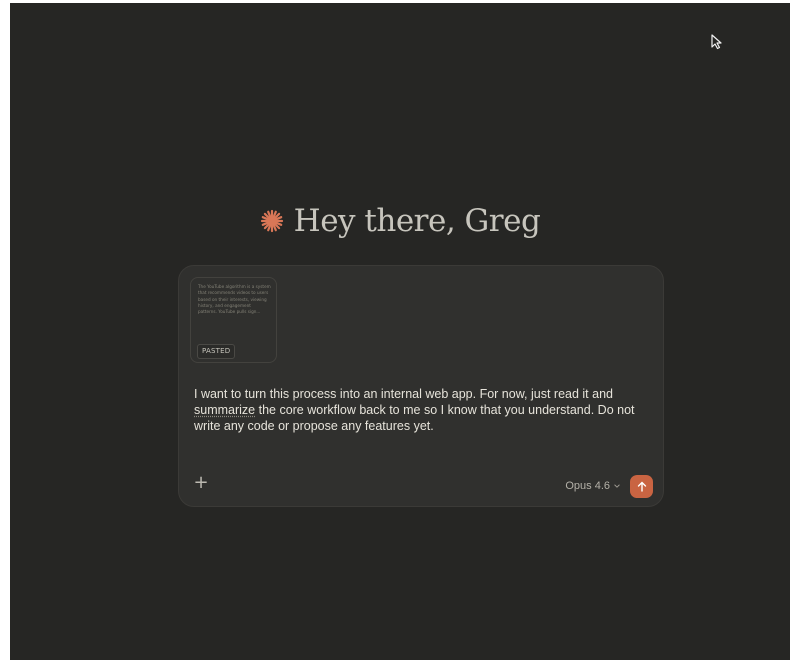 This screenshot has height=660, width=790. I want to click on claude-spark-icon, so click(271, 221).